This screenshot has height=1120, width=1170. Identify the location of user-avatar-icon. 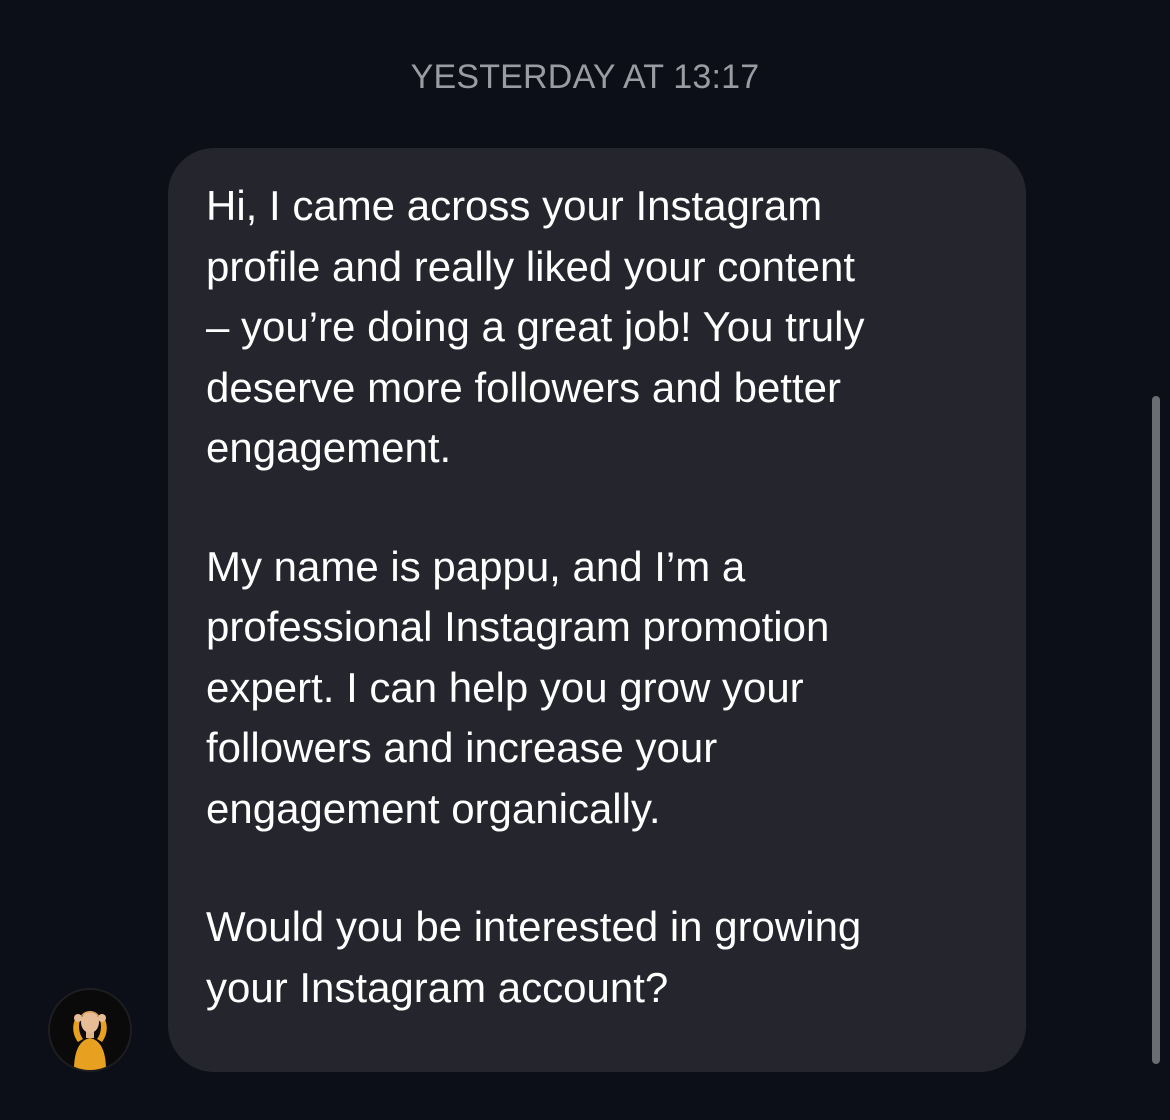
(90, 1030).